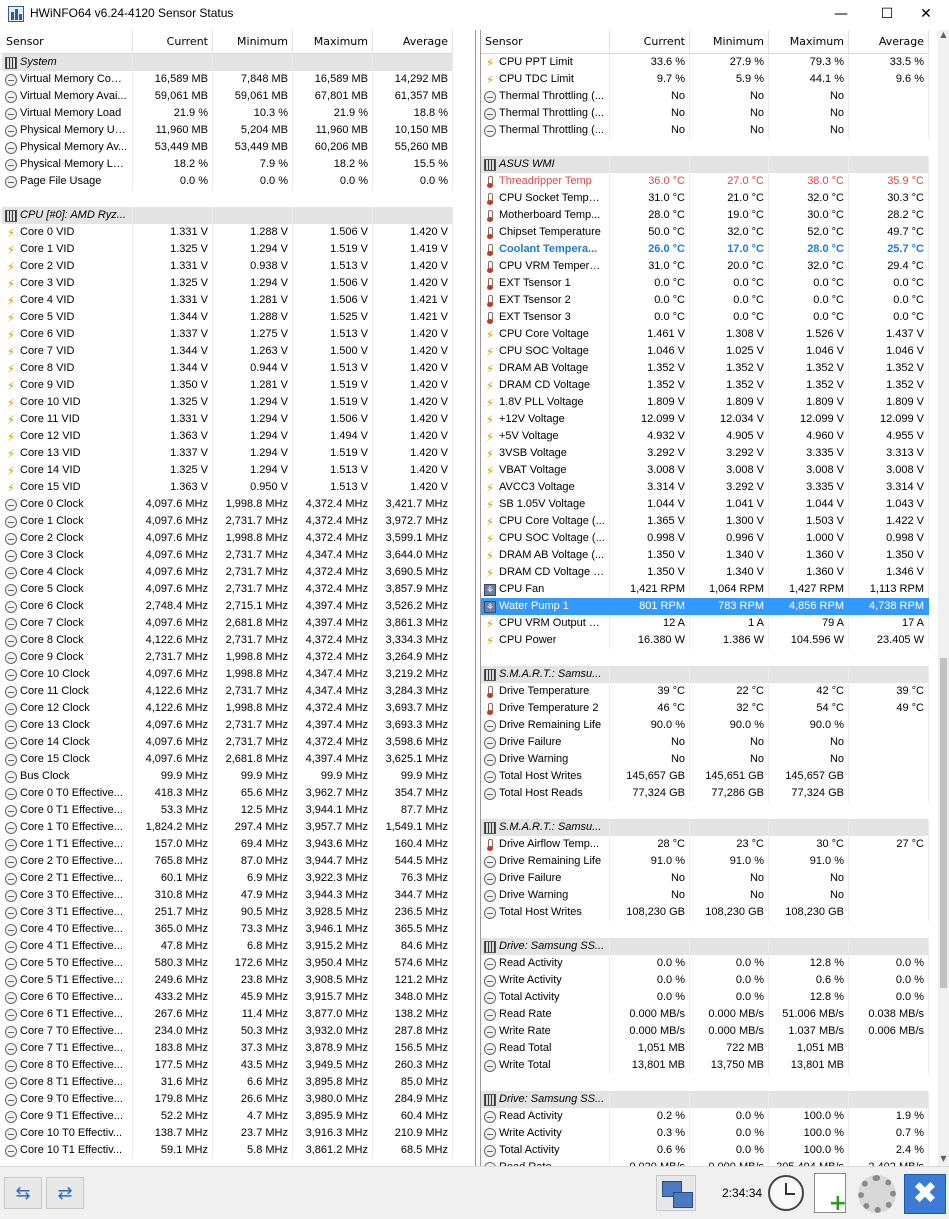 The height and width of the screenshot is (1219, 949). I want to click on sensor-row: ⚡ Core 15 VID 1.363 V 0.950 V 1.513 V 1.420 V, so click(227, 487).